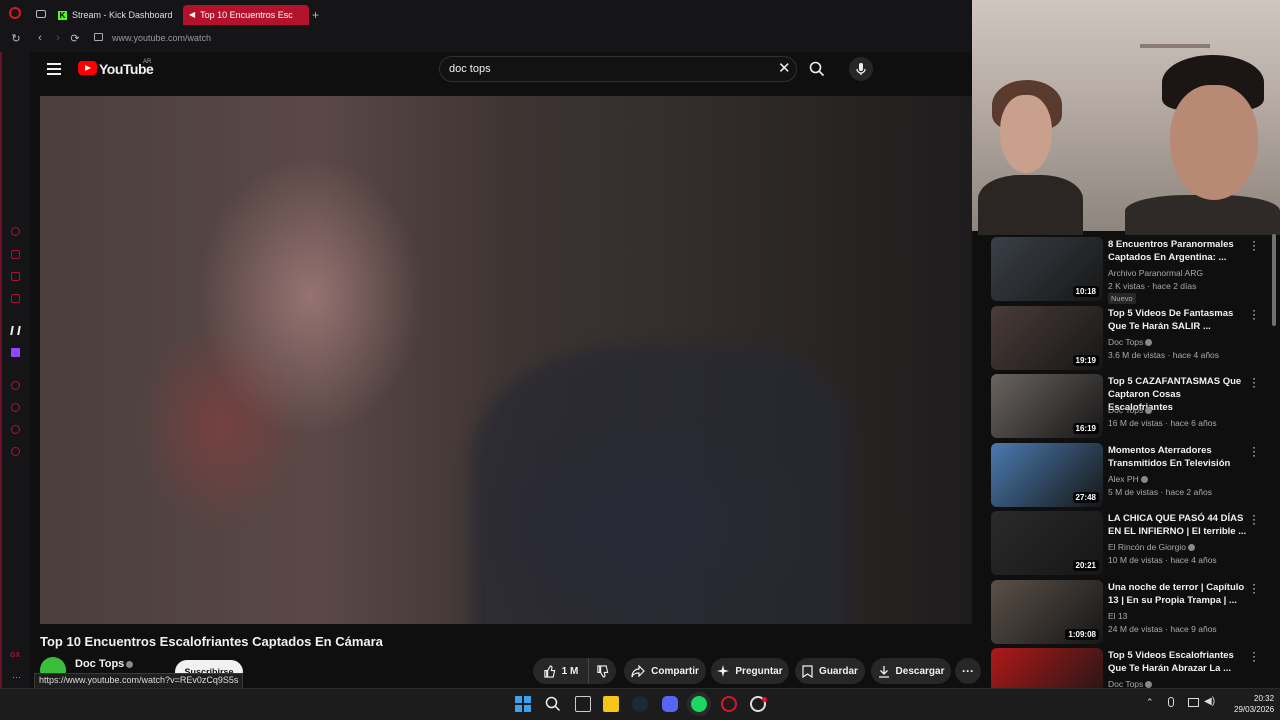  I want to click on save-button: Guardar, so click(830, 671).